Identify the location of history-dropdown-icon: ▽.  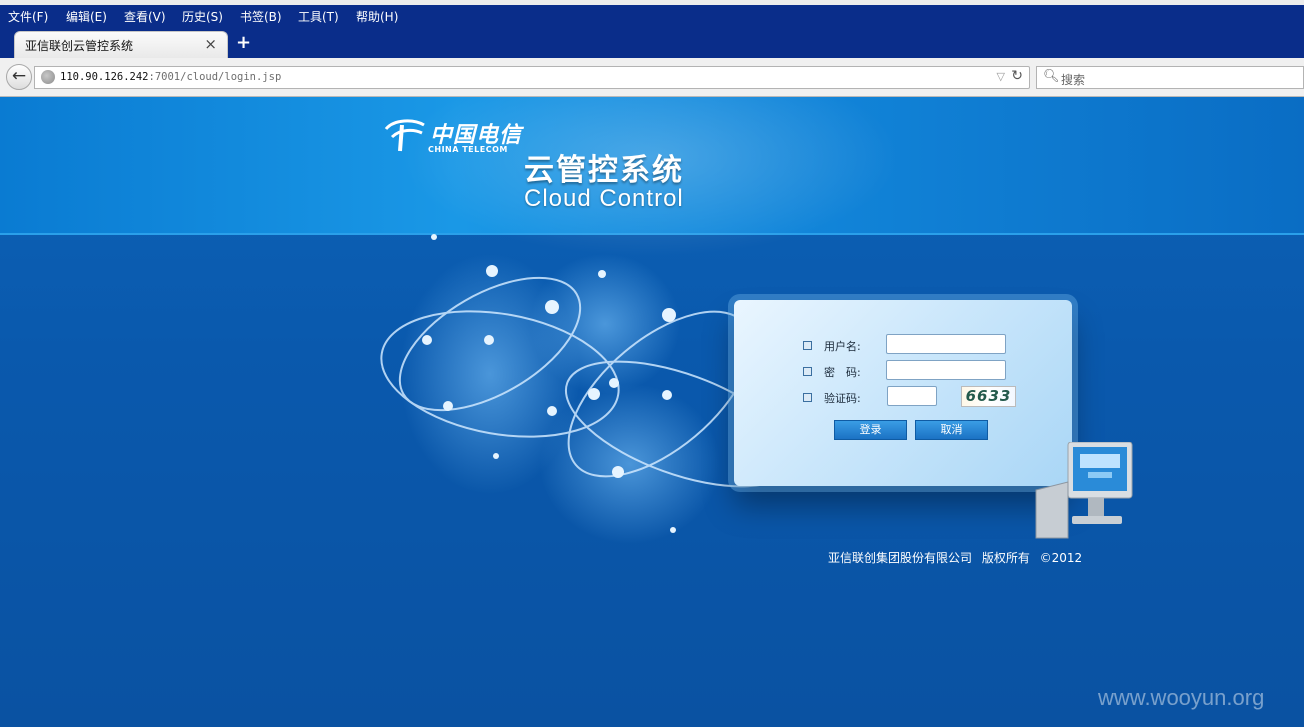
(1001, 76).